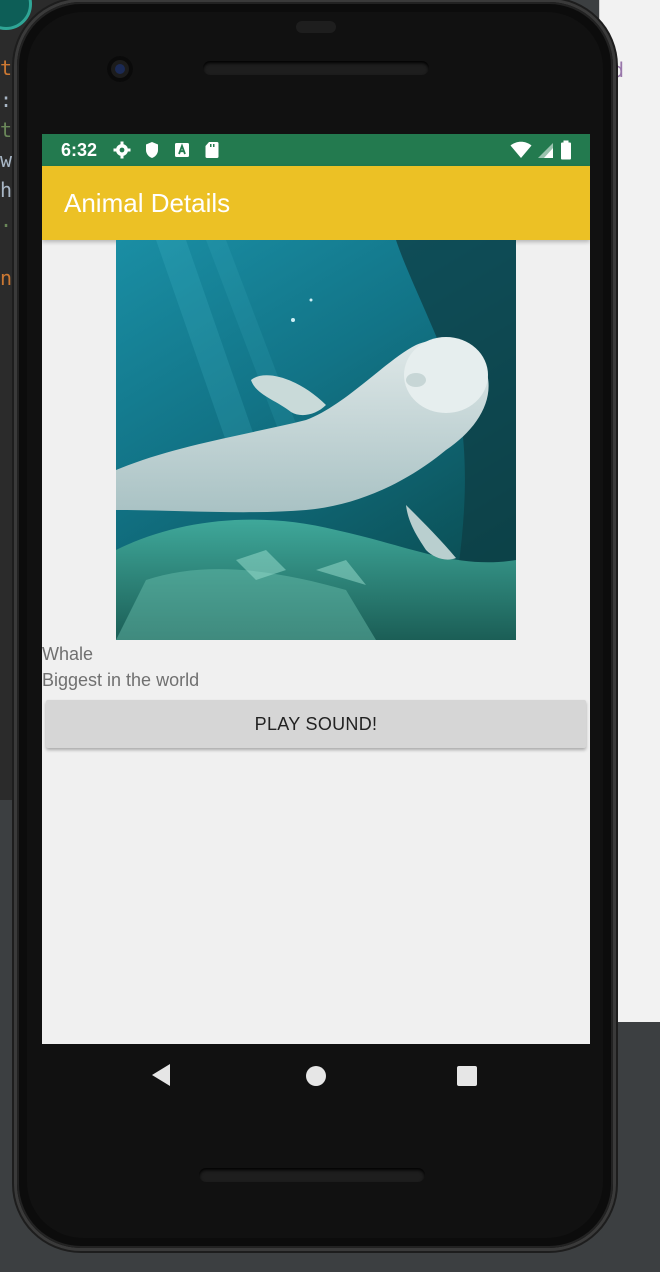 The width and height of the screenshot is (660, 1272). What do you see at coordinates (121, 680) in the screenshot?
I see `animal-description: Biggest in the world` at bounding box center [121, 680].